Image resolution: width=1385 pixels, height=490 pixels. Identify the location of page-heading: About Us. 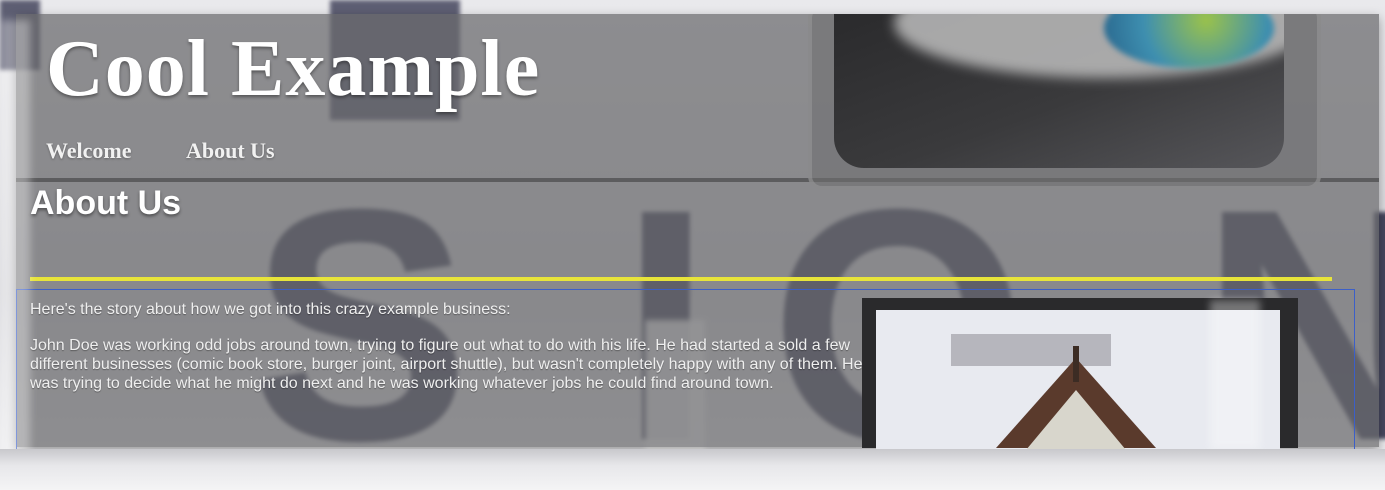
(106, 203).